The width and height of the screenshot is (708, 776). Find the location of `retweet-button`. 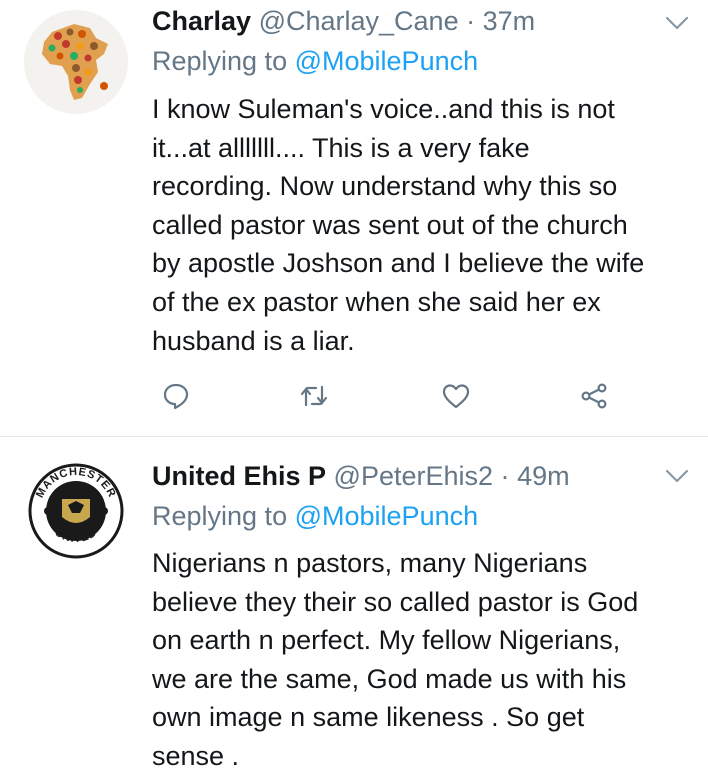

retweet-button is located at coordinates (314, 396).